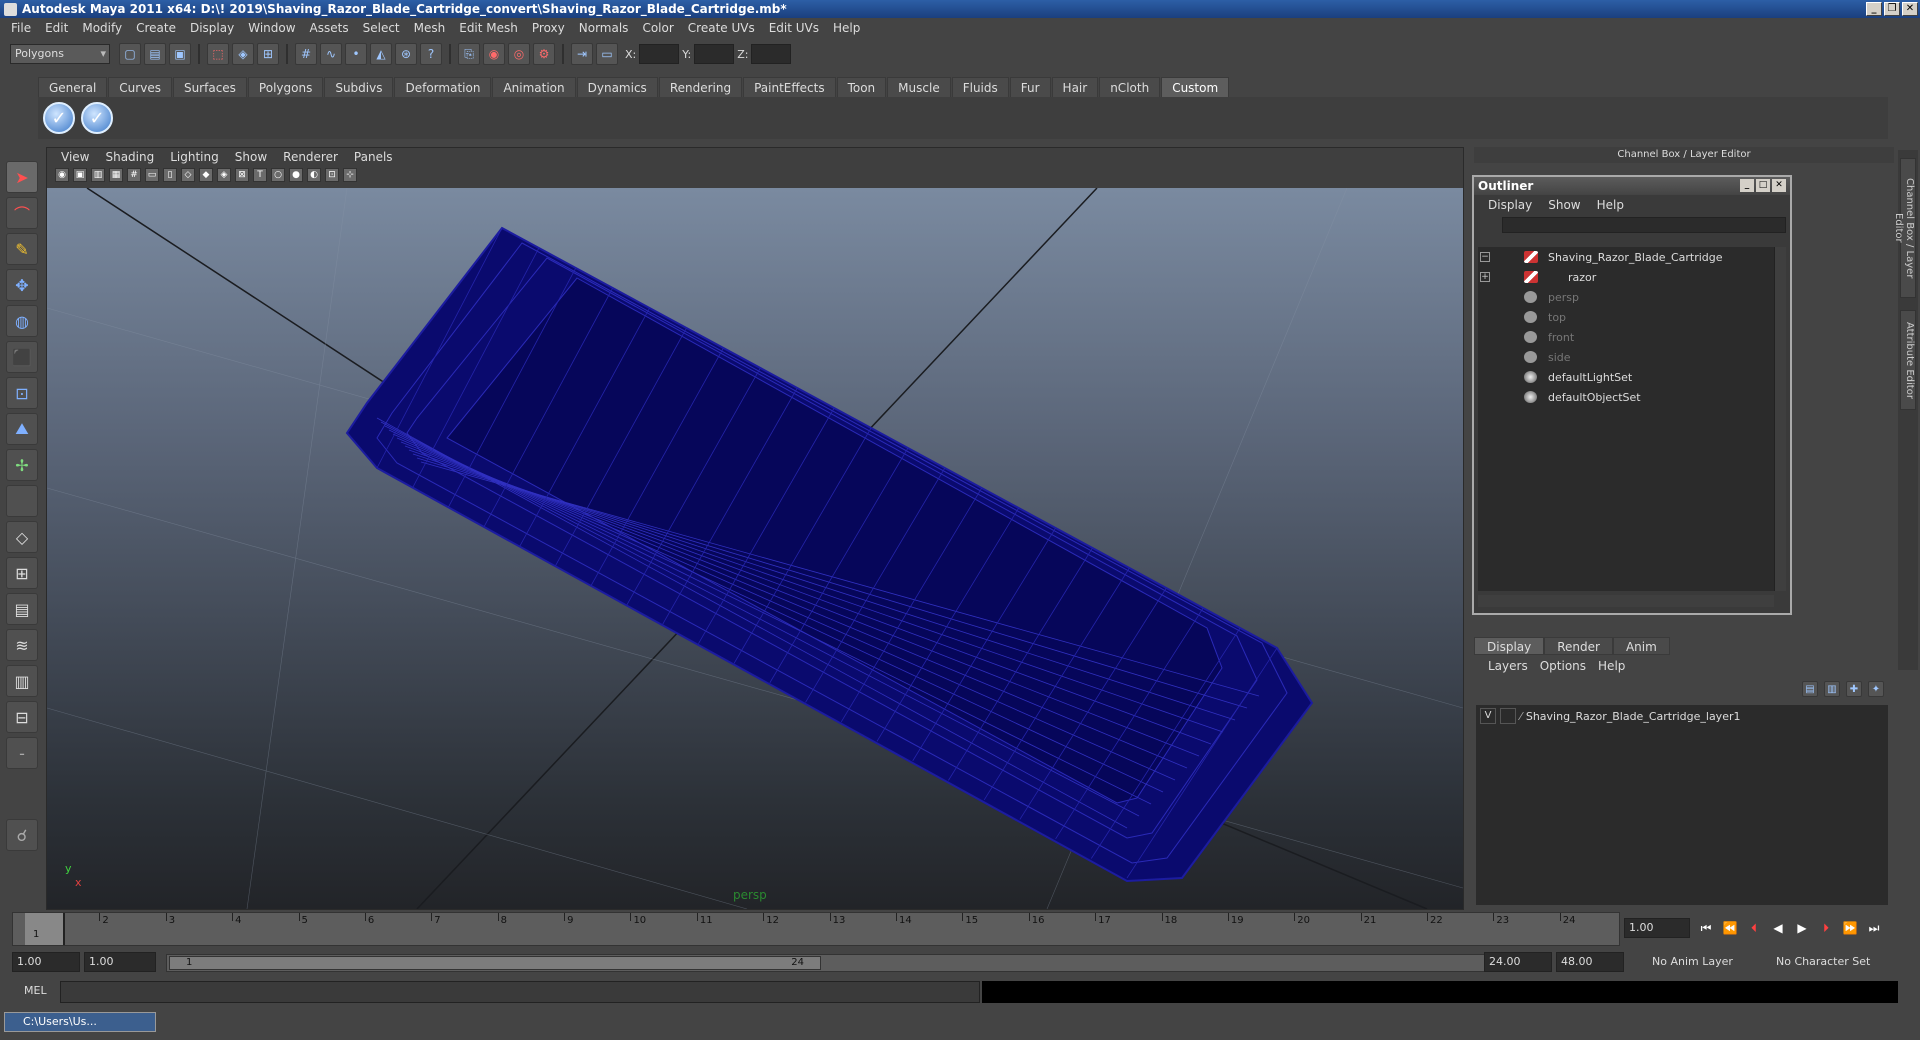 This screenshot has width=1920, height=1040. What do you see at coordinates (329, 28) in the screenshot?
I see `menu-assets: Assets` at bounding box center [329, 28].